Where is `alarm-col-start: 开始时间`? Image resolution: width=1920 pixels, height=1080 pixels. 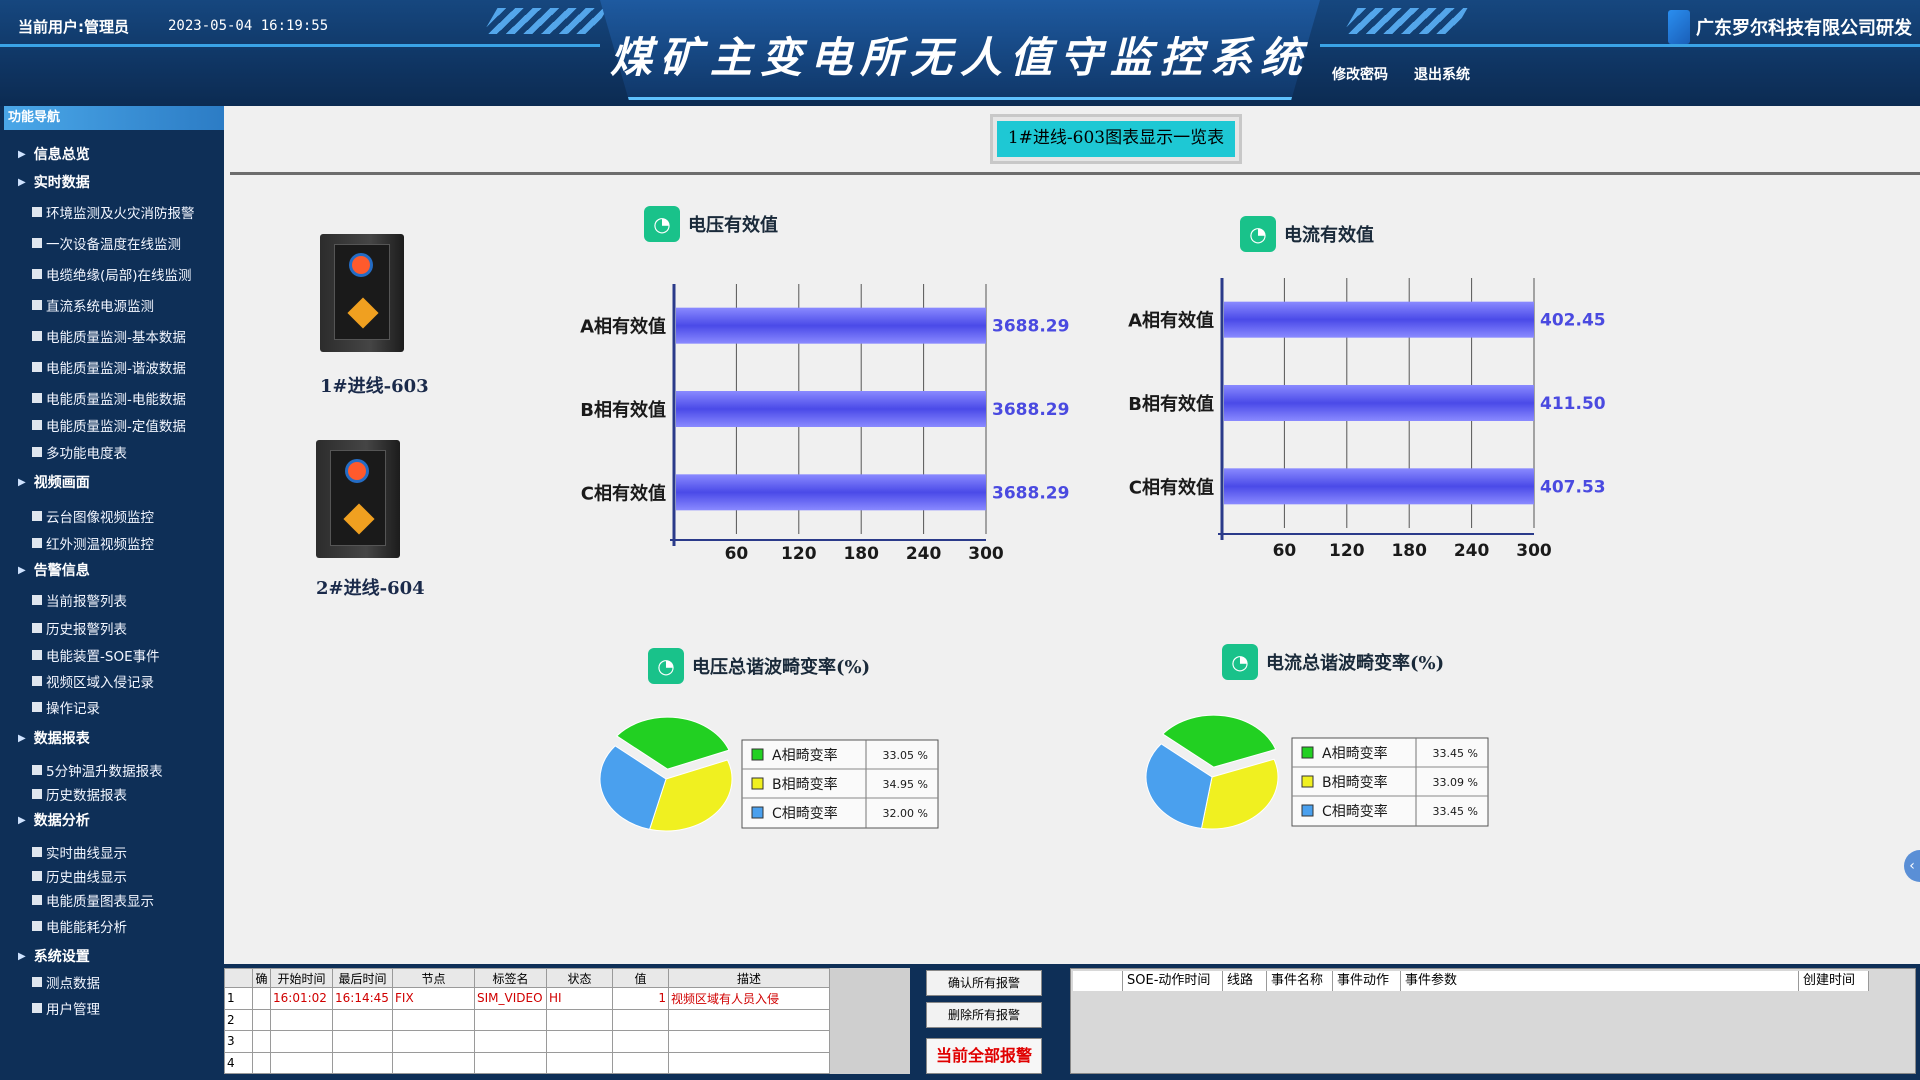 alarm-col-start: 开始时间 is located at coordinates (301, 978).